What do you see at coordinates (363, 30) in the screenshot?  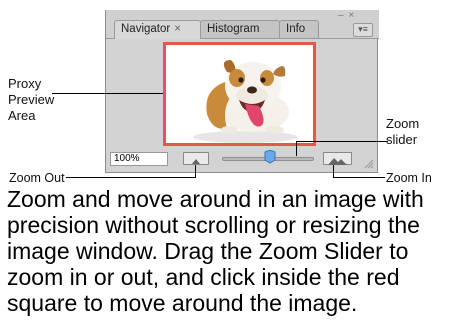 I see `panel-menu-icon: ▾≡` at bounding box center [363, 30].